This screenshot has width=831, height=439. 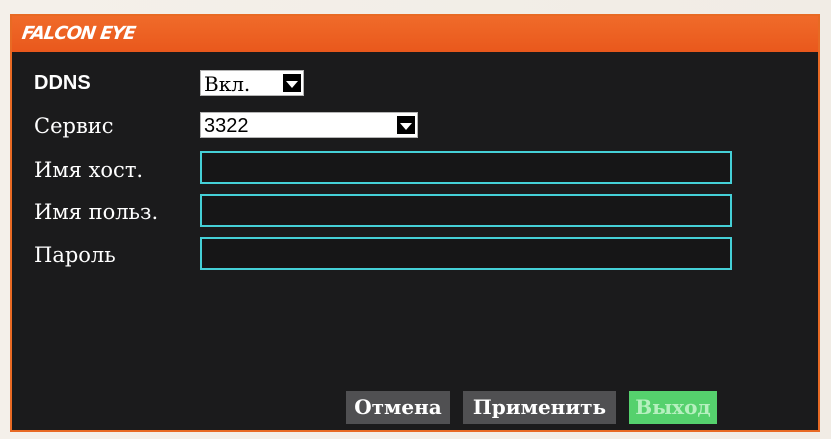 What do you see at coordinates (466, 253) in the screenshot?
I see `password-field` at bounding box center [466, 253].